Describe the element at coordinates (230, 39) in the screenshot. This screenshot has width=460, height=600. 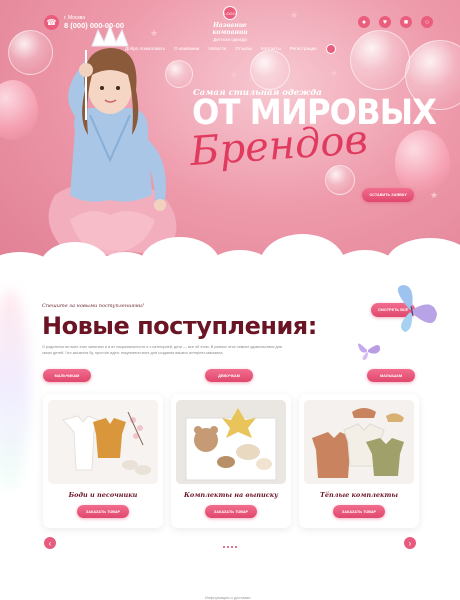
I see `company-tagline: Детская одежда` at that location.